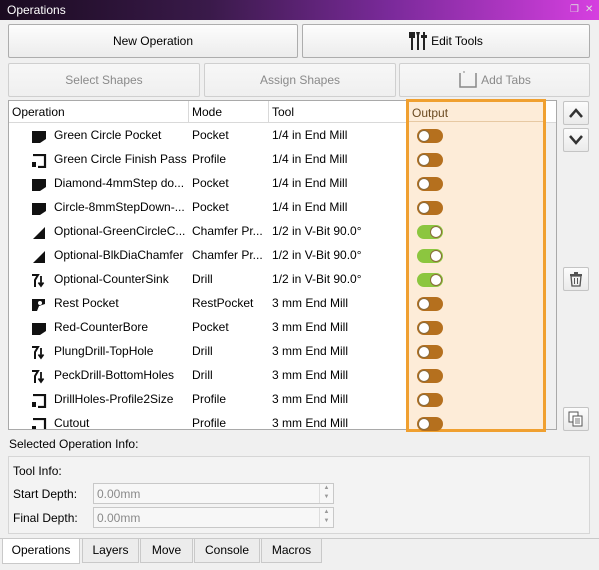  I want to click on trash-icon, so click(576, 279).